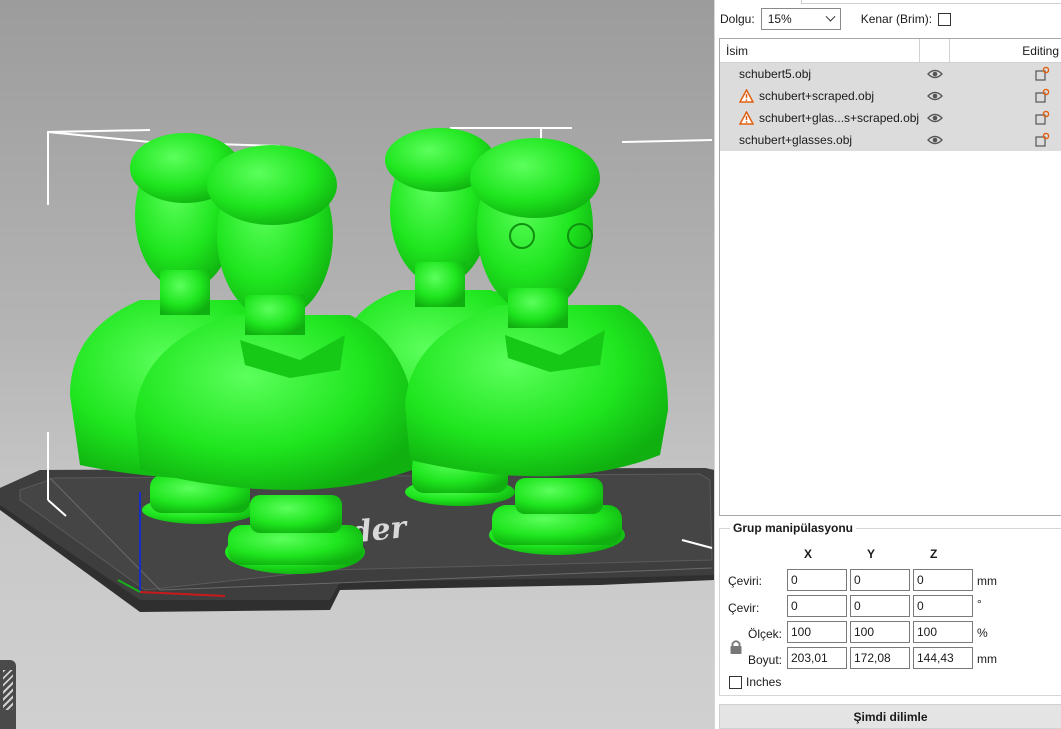  I want to click on translate-label: Çeviri:, so click(745, 581).